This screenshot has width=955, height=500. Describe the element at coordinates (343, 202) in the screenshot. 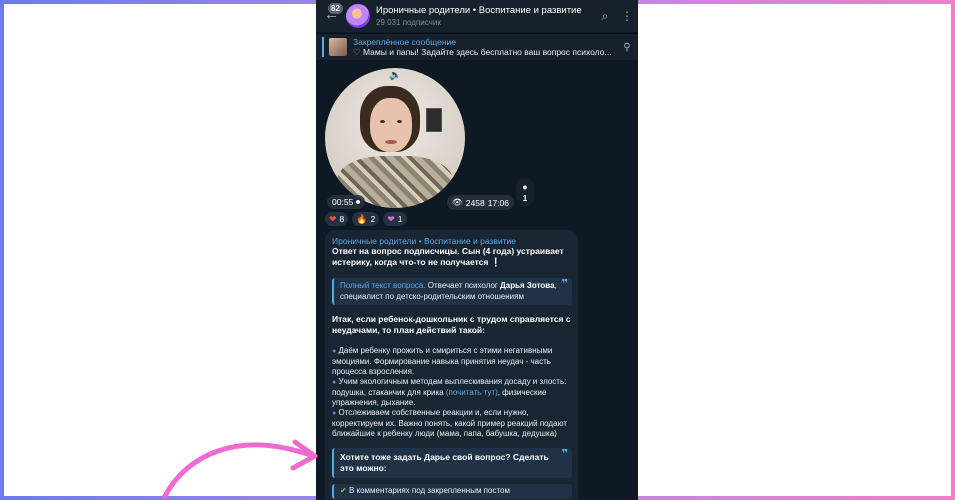

I see `duration-text: 00:55` at that location.